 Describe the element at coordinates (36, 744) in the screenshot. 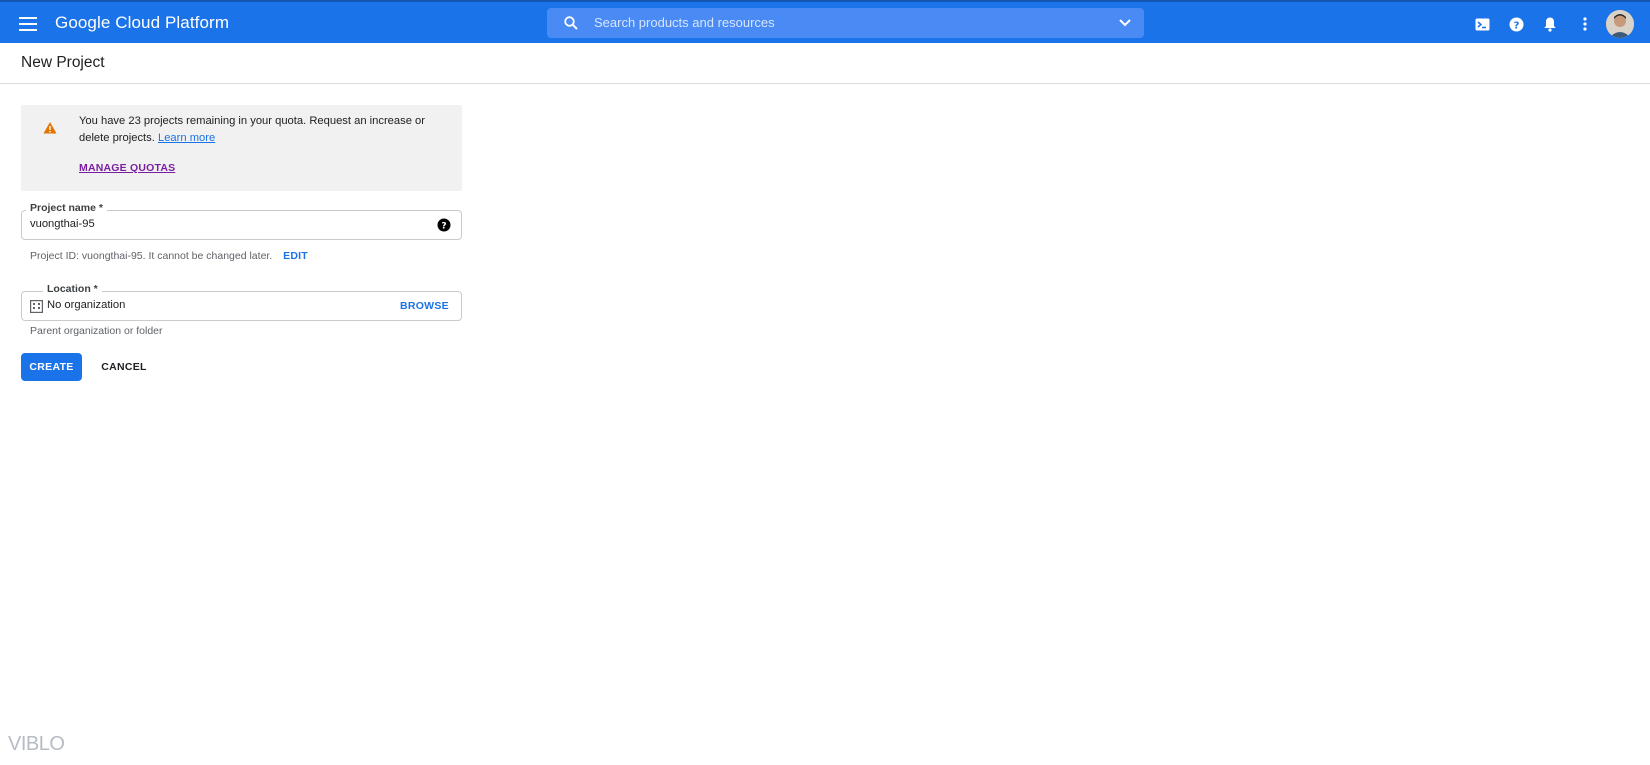

I see `viblo-watermark: VIBLO` at that location.